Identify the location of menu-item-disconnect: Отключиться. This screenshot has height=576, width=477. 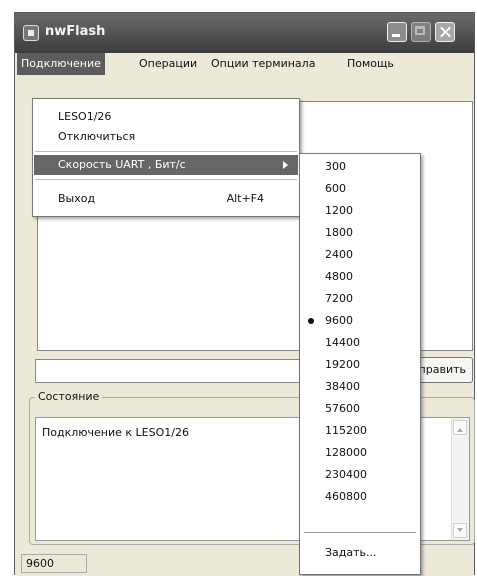
(166, 137).